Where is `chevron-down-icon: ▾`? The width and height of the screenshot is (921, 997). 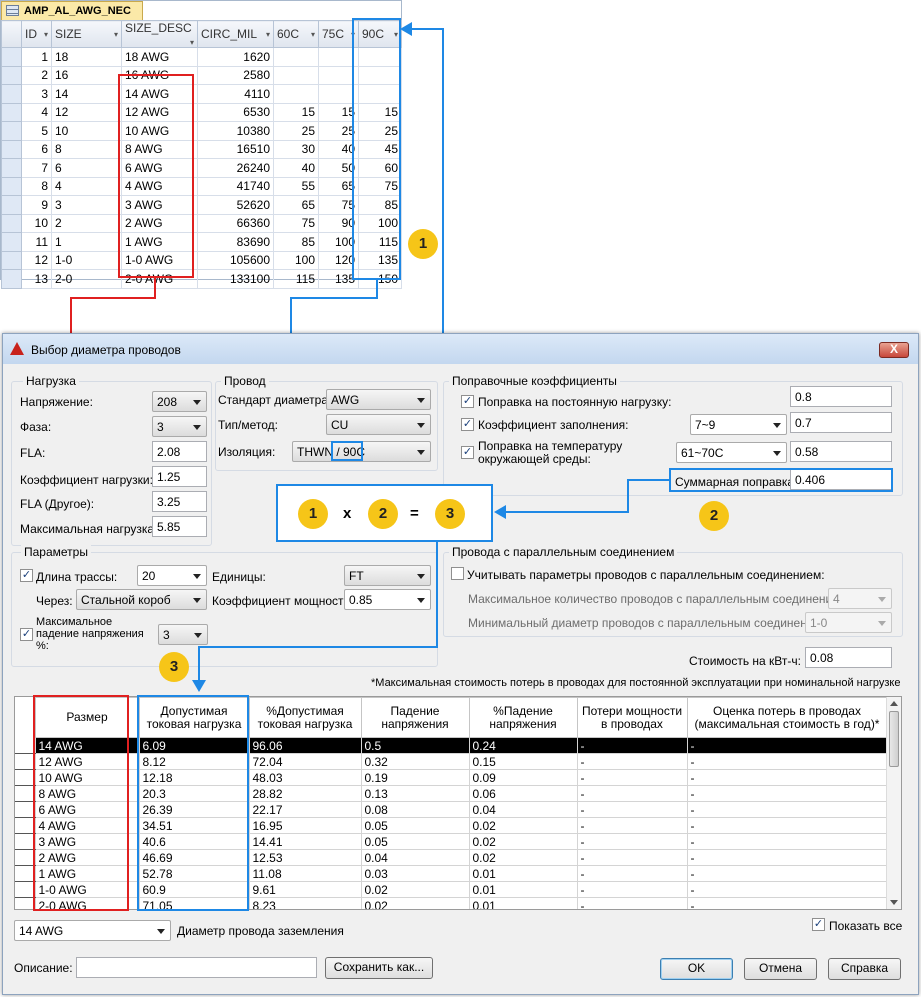 chevron-down-icon: ▾ is located at coordinates (313, 34).